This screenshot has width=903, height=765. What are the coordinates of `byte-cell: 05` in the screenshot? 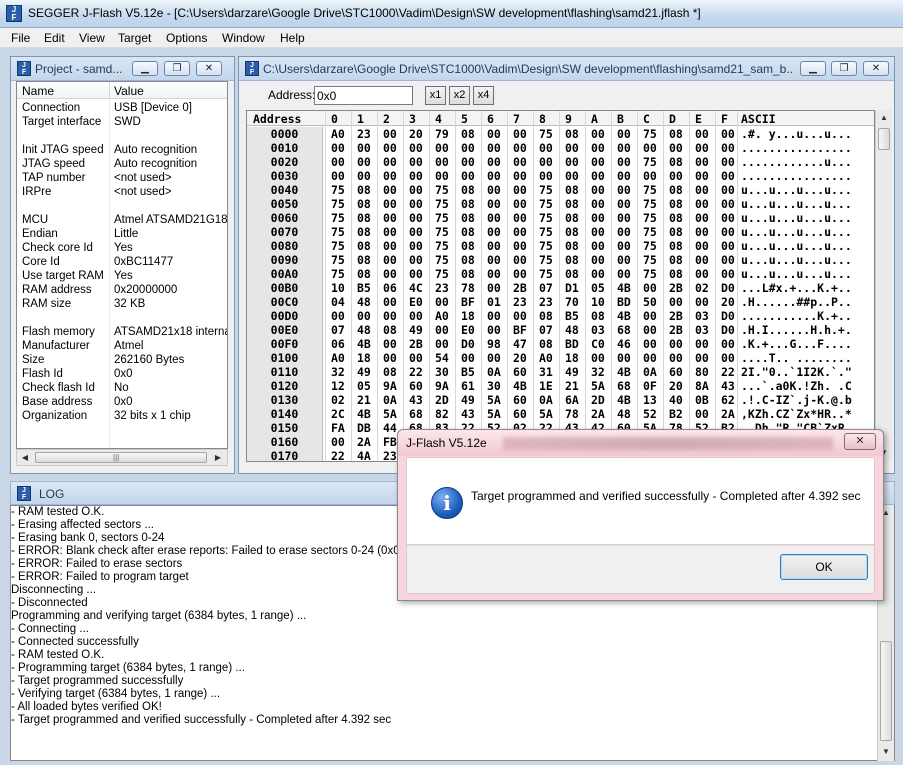 It's located at (598, 288).